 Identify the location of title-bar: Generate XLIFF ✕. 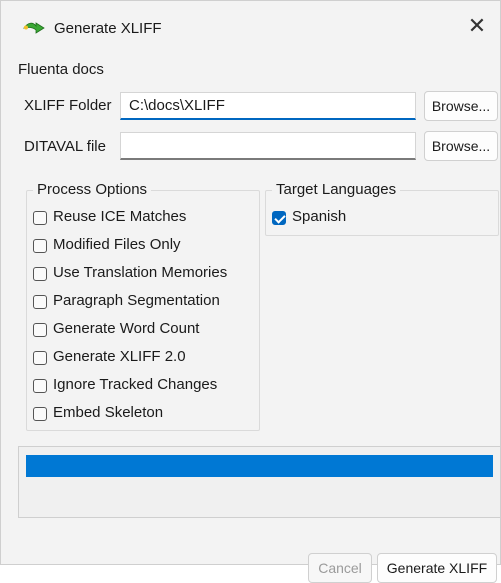
(250, 28).